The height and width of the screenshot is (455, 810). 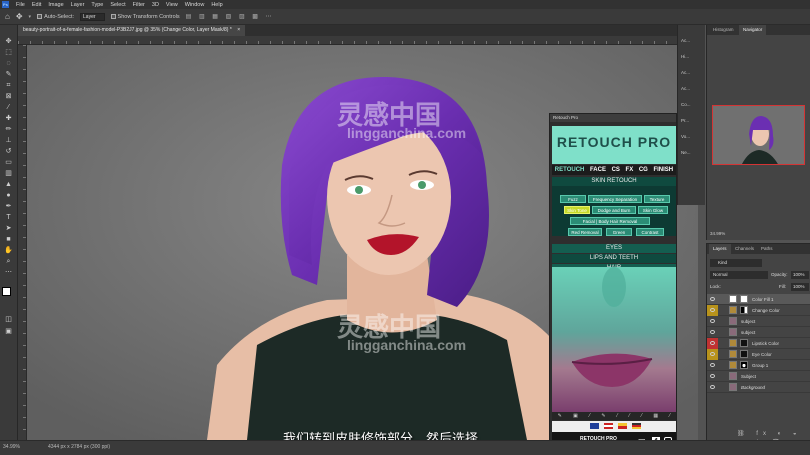 I want to click on screen-mode-icon: ▣, so click(x=8, y=331).